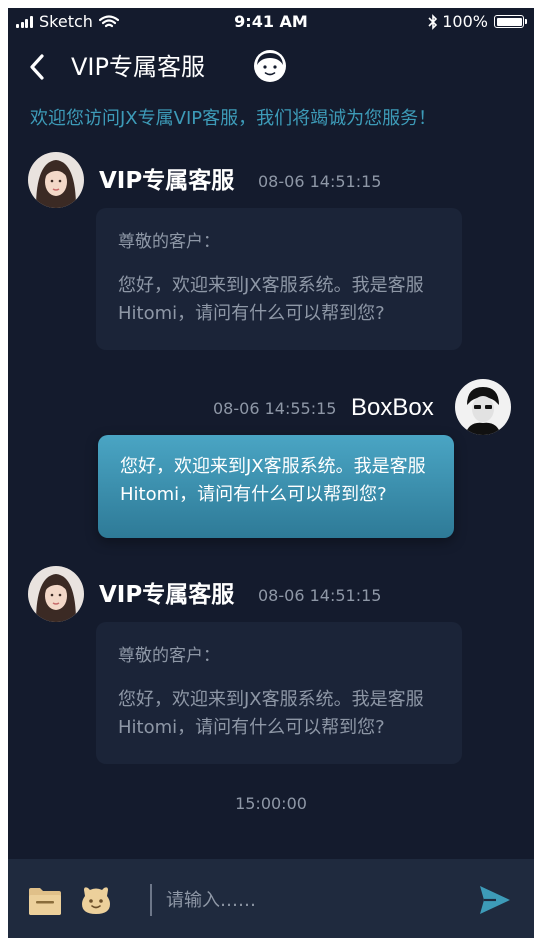 This screenshot has width=544, height=952. Describe the element at coordinates (38, 67) in the screenshot. I see `back-chevron-icon` at that location.